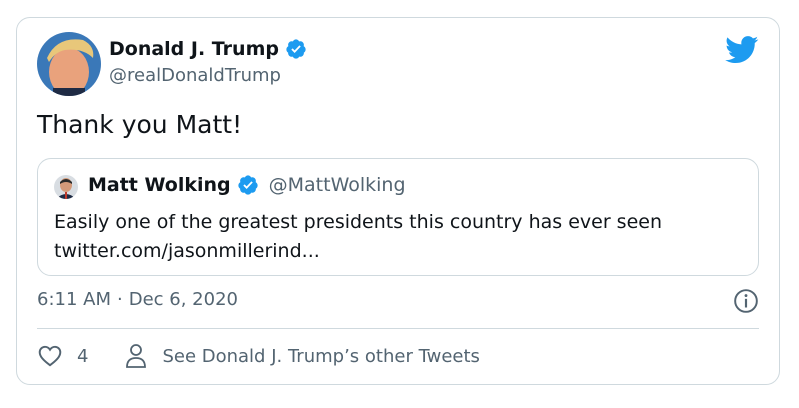  I want to click on tweet-date: Dec 6, 2020, so click(183, 299).